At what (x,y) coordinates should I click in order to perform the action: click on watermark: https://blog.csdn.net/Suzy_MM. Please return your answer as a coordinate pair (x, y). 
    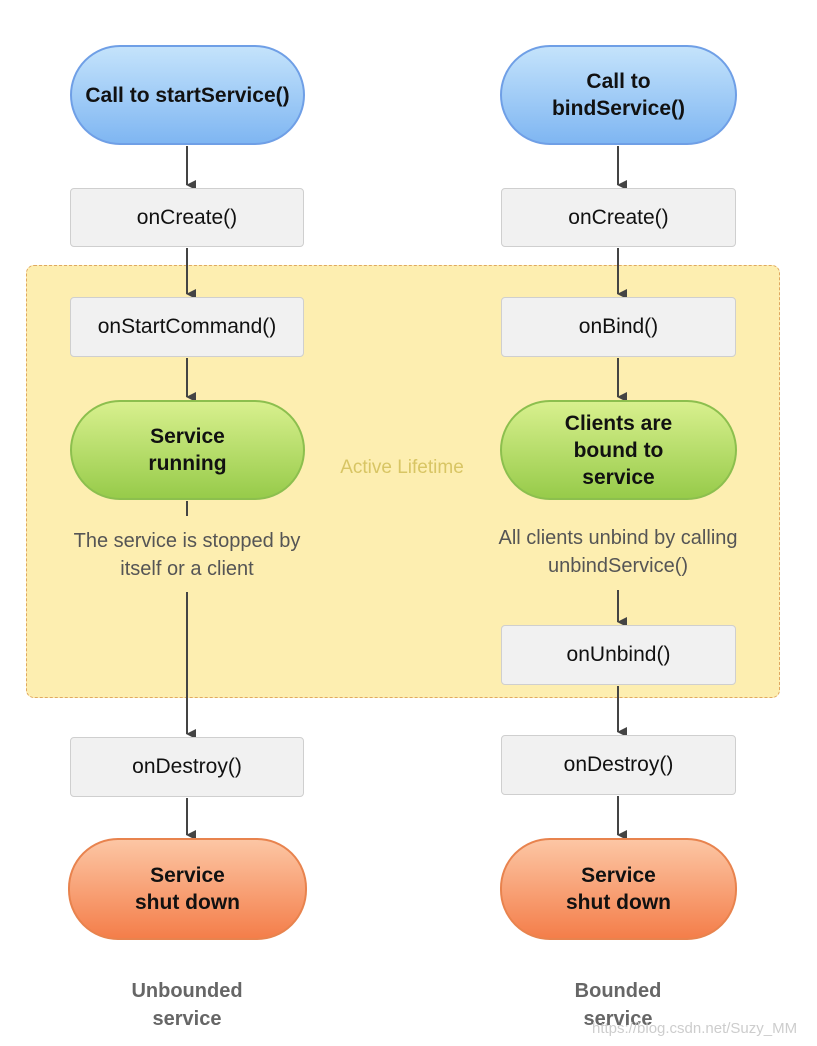
    Looking at the image, I should click on (695, 1028).